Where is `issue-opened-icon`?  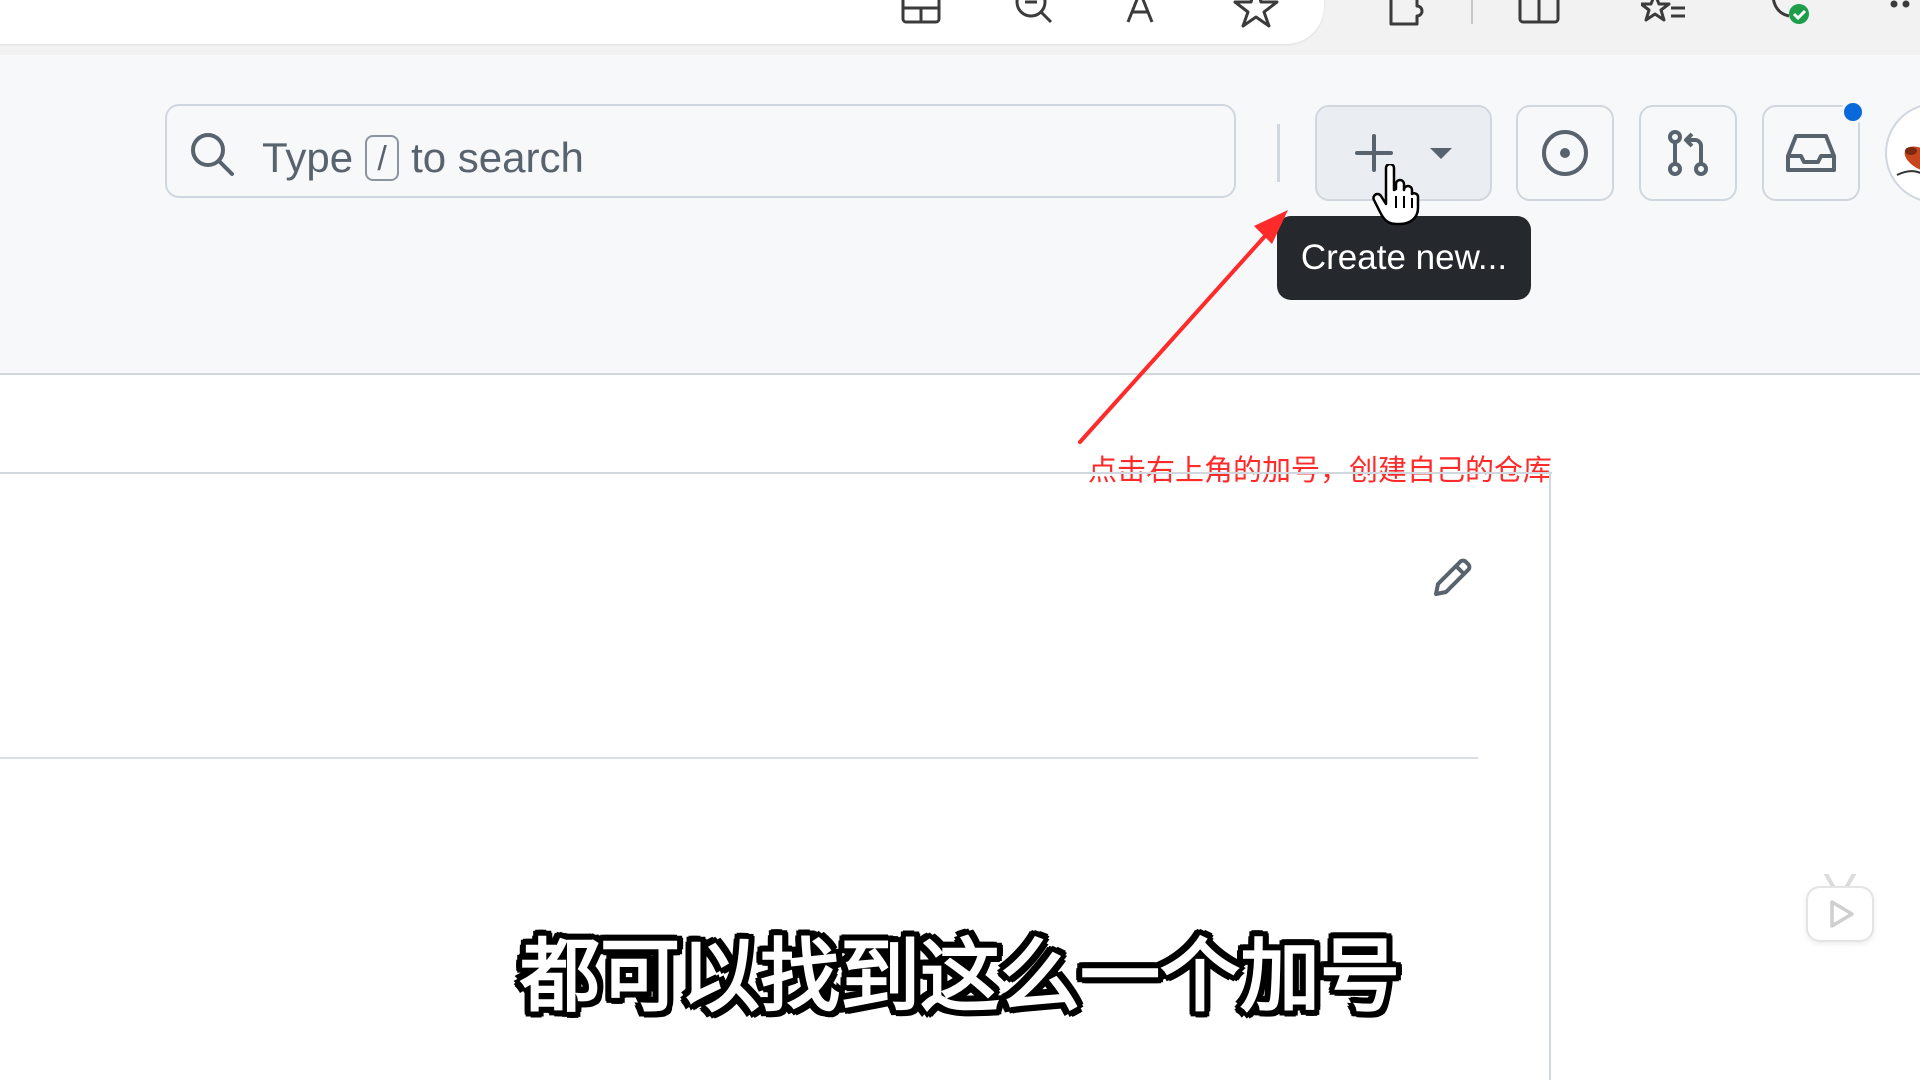
issue-opened-icon is located at coordinates (1565, 153).